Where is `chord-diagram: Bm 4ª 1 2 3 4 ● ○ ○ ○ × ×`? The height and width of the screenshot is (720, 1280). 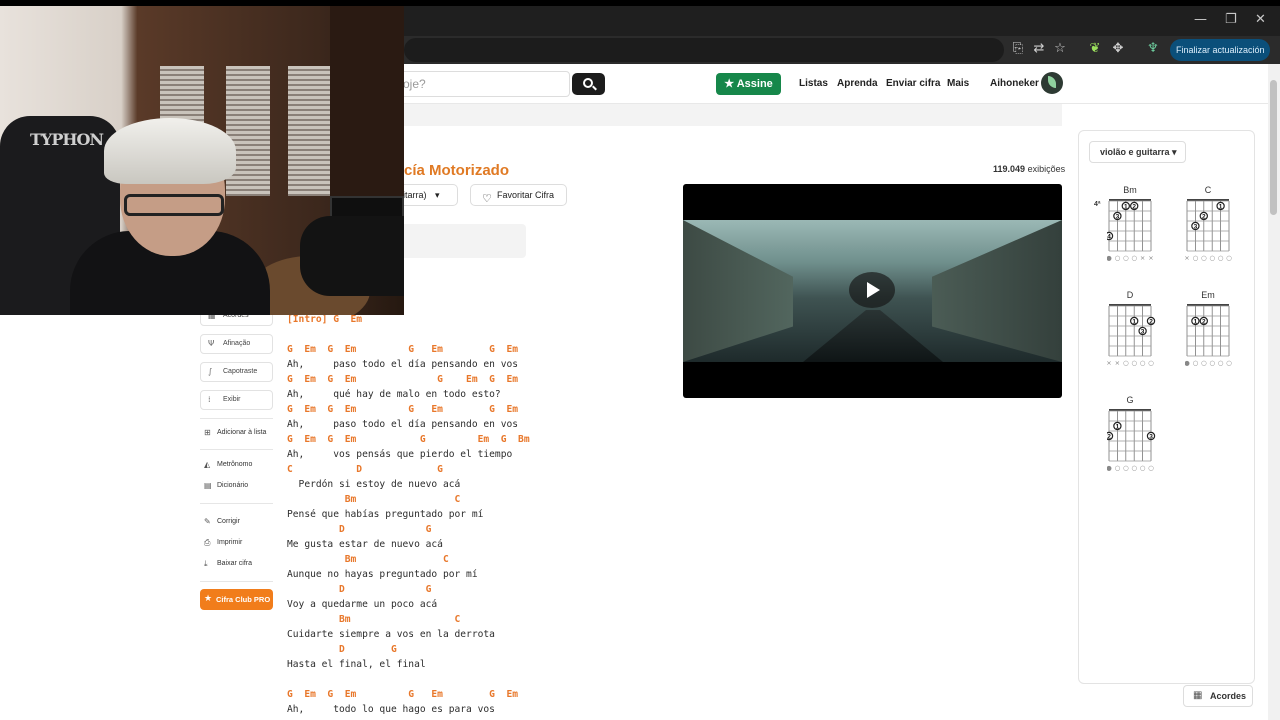
chord-diagram: Bm 4ª 1 2 3 4 ● ○ ○ ○ × × is located at coordinates (1130, 231).